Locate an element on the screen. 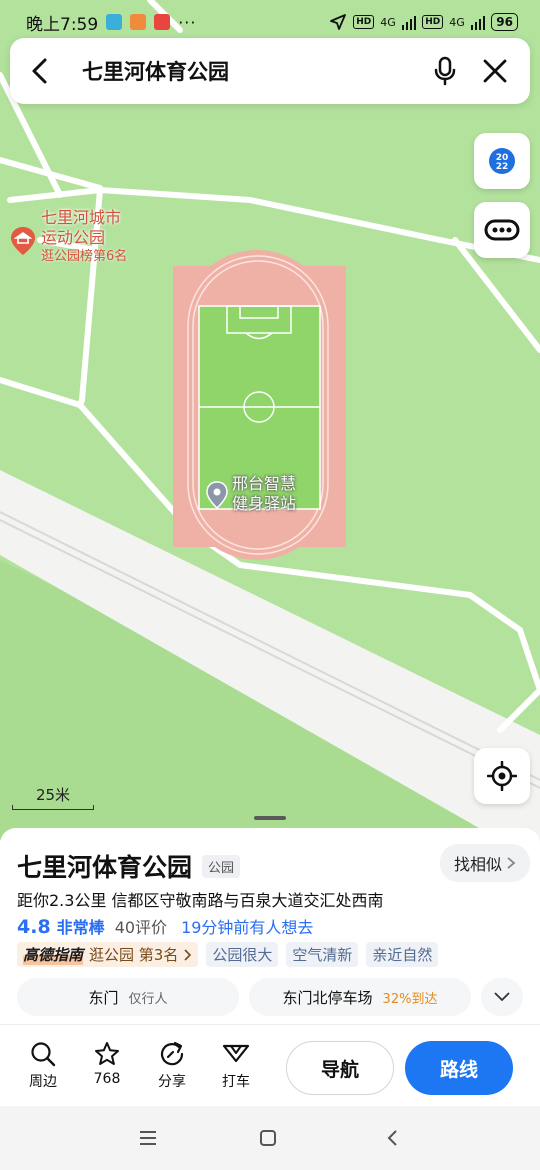 This screenshot has height=1170, width=540. park-poi-name-line2: 运动公园 is located at coordinates (73, 237).